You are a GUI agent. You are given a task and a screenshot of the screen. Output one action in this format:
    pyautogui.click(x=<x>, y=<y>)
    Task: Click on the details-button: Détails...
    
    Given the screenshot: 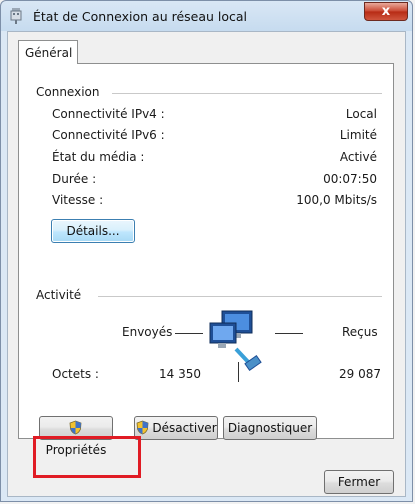 What is the action you would take?
    pyautogui.click(x=93, y=231)
    